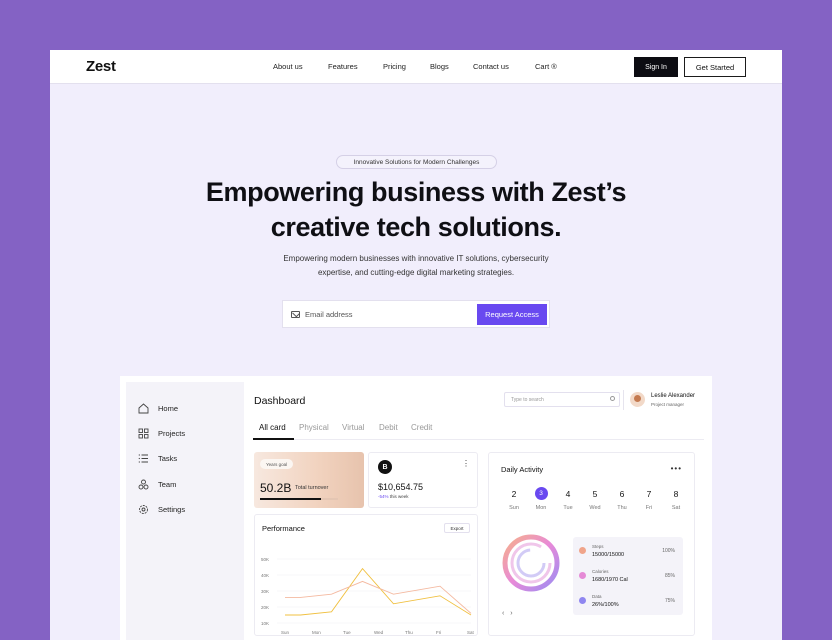 This screenshot has height=640, width=832. Describe the element at coordinates (383, 496) in the screenshot. I see `balance-change-pct: -54%` at that location.